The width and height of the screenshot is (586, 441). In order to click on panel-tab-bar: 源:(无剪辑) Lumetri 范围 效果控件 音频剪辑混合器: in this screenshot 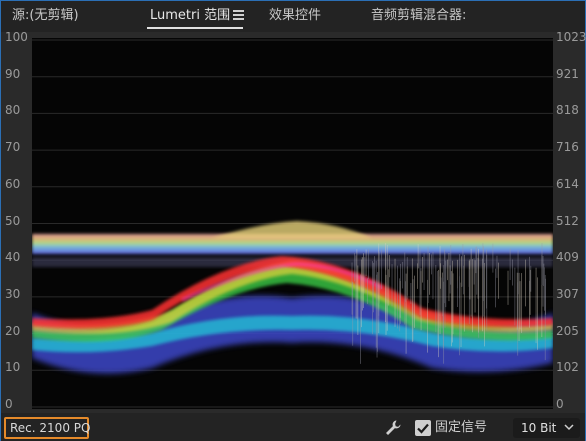, I will do `click(293, 16)`.